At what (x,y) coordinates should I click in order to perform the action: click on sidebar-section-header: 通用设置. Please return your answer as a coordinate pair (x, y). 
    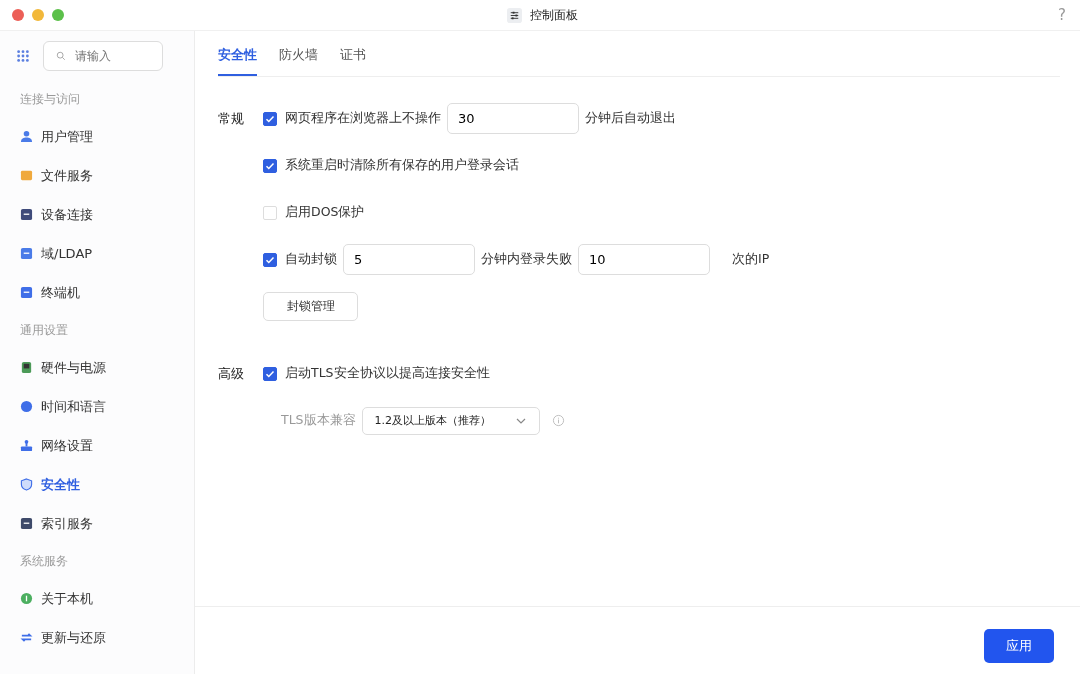
    Looking at the image, I should click on (44, 330).